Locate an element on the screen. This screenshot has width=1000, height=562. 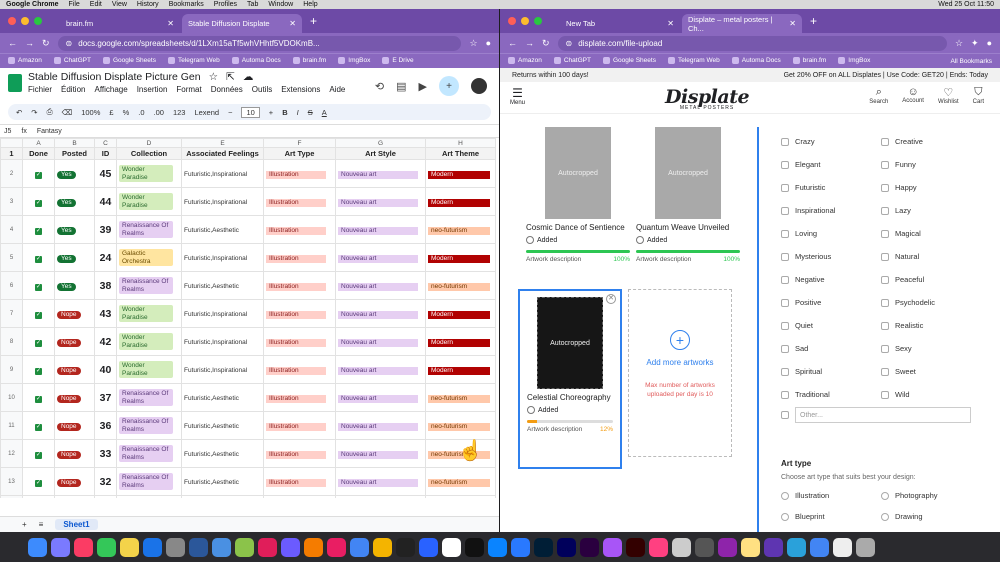
search-button: ⌕ Search is located at coordinates (878, 95).